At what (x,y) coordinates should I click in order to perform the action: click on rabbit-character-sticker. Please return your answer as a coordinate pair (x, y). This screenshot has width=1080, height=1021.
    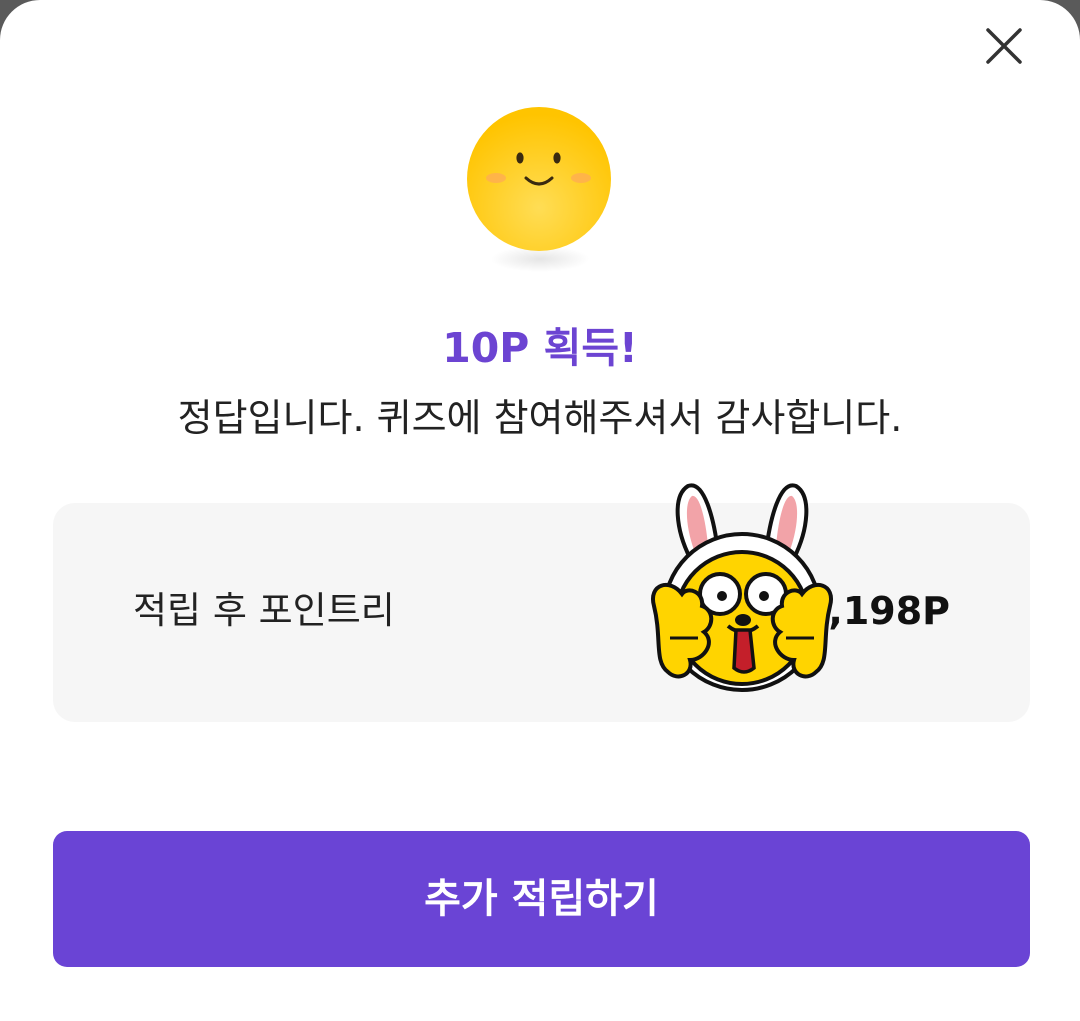
    Looking at the image, I should click on (742, 592).